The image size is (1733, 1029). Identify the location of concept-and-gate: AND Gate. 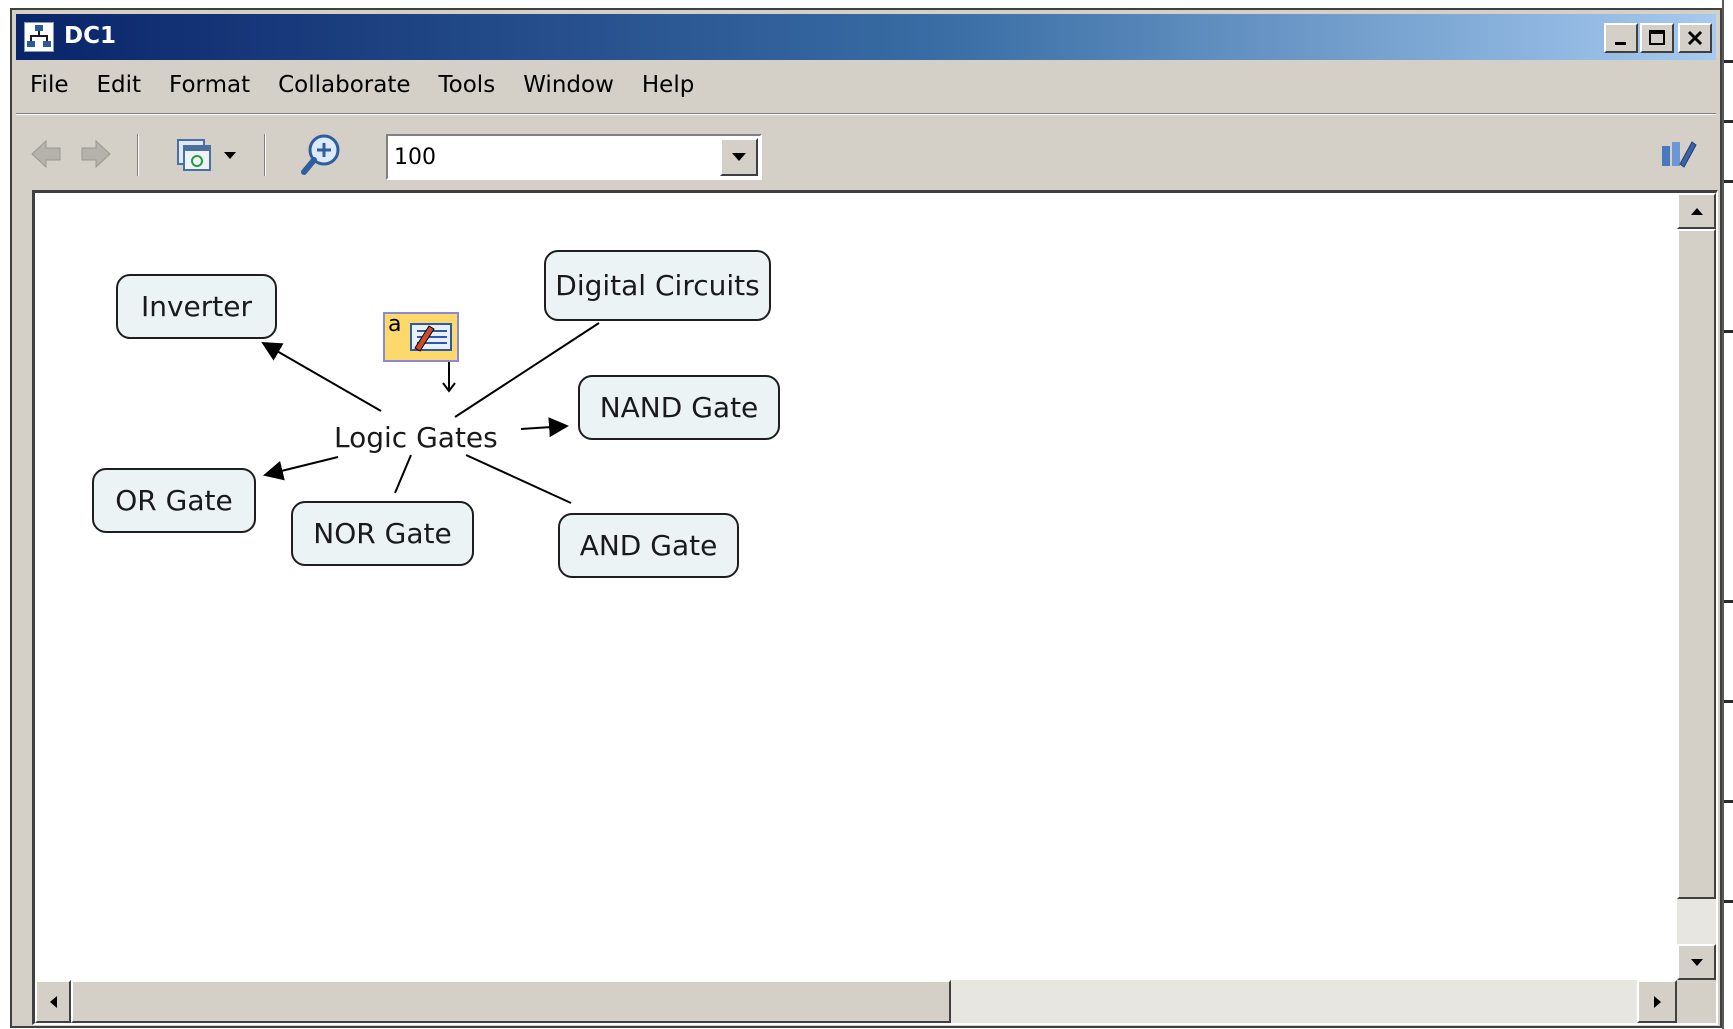
(648, 545).